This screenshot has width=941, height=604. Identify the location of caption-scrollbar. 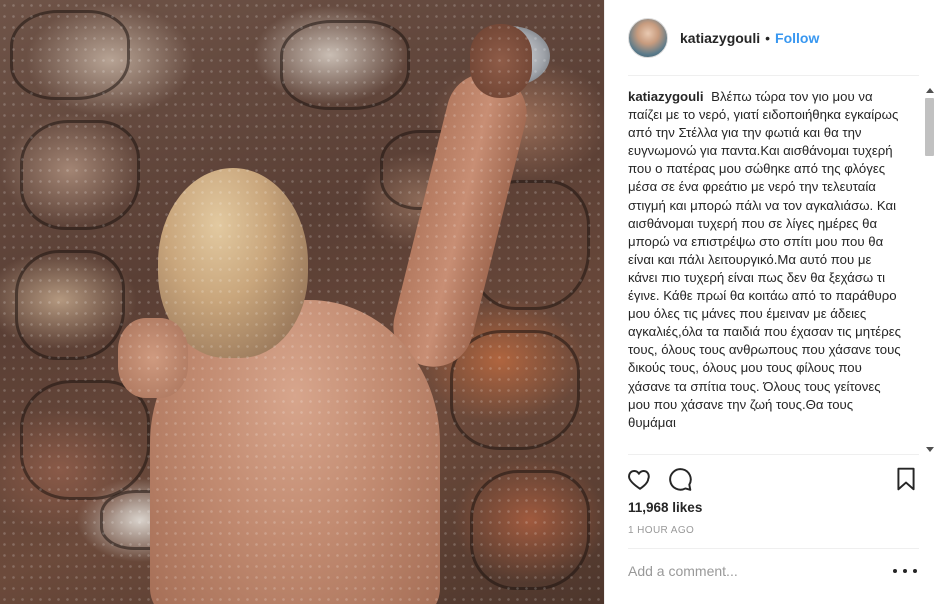
(930, 271).